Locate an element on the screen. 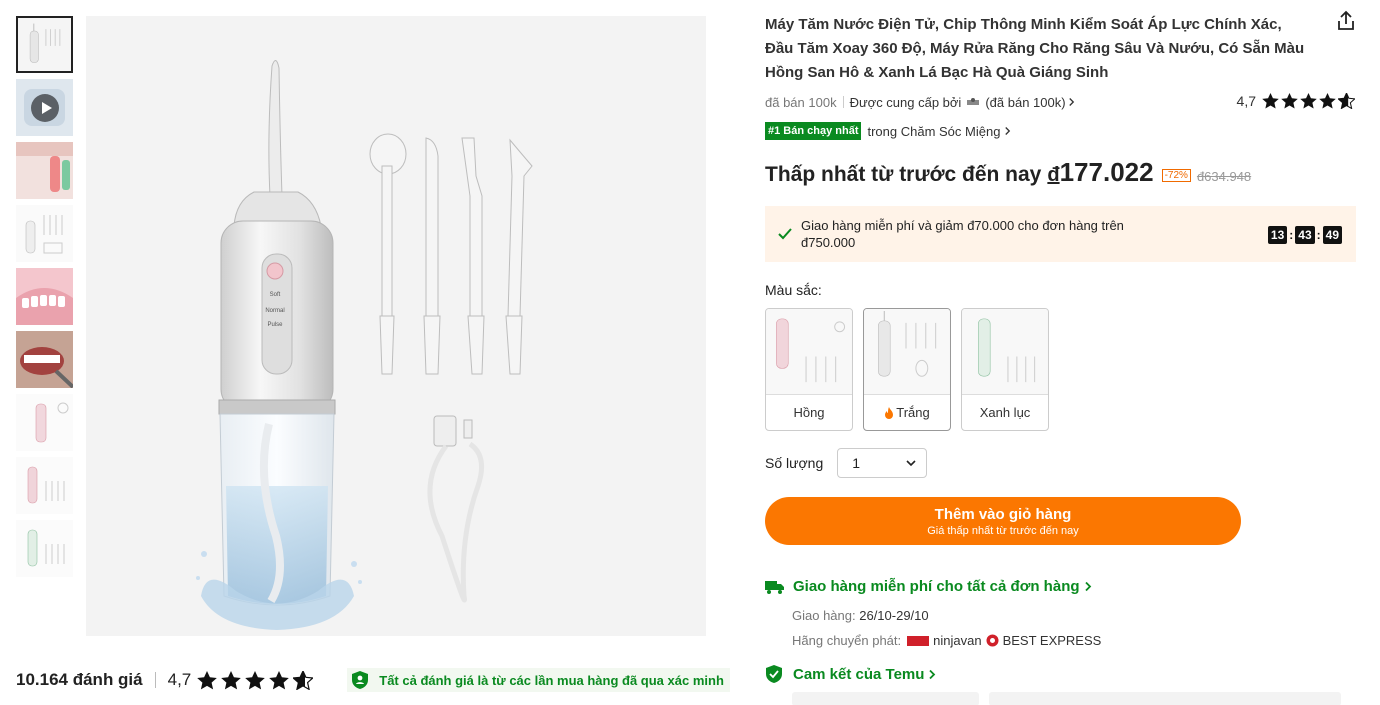  timer-hours: 13 is located at coordinates (1277, 235).